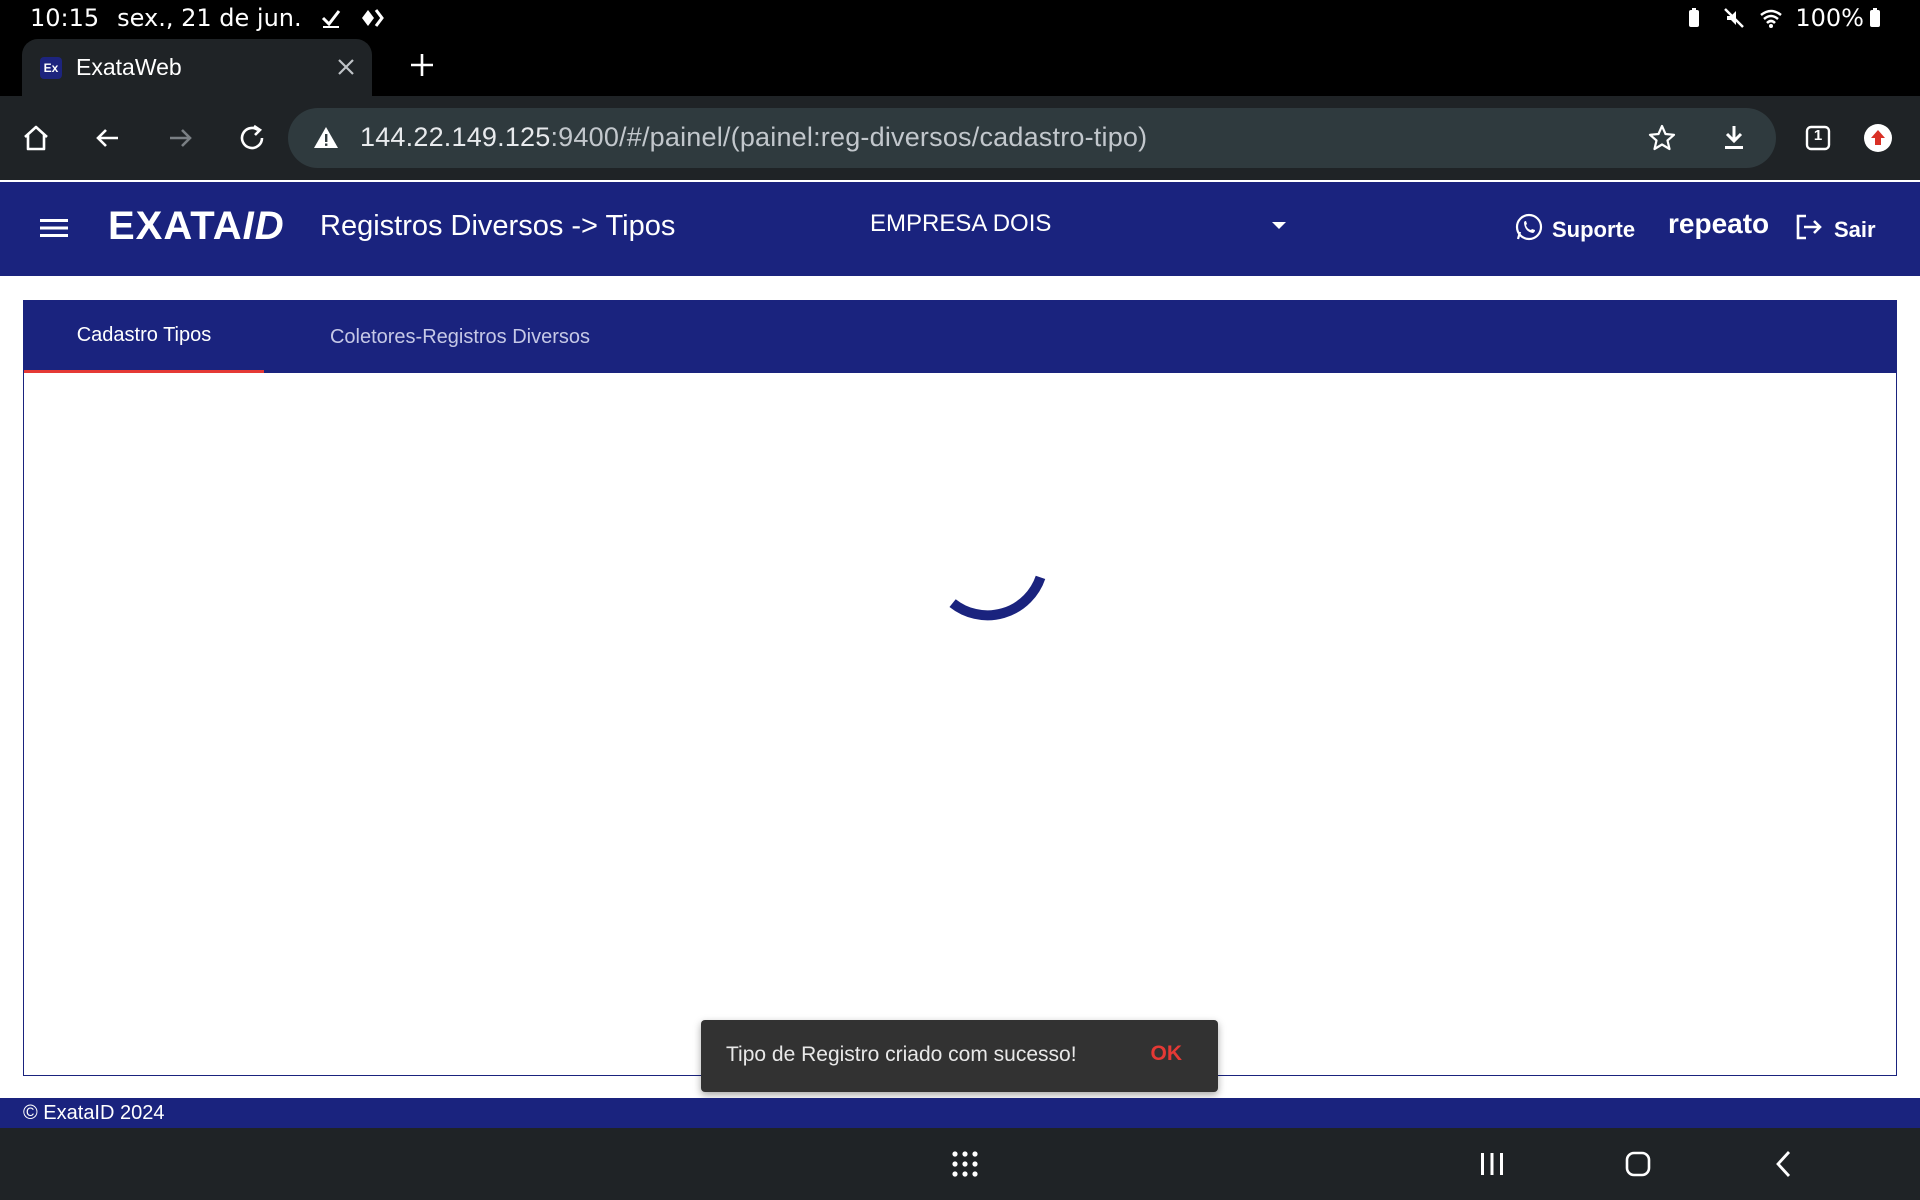 This screenshot has width=1920, height=1200. Describe the element at coordinates (175, 226) in the screenshot. I see `logo-main-text: EXATA` at that location.